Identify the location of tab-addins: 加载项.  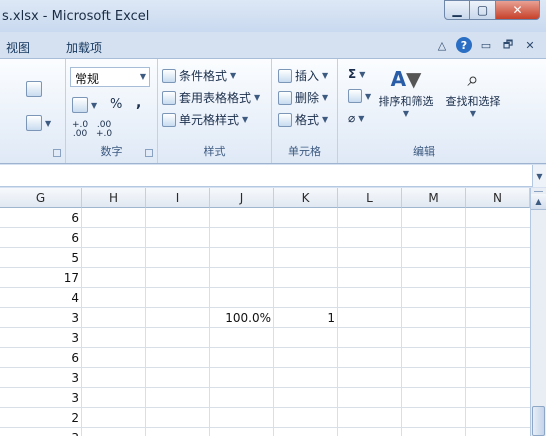
(84, 47).